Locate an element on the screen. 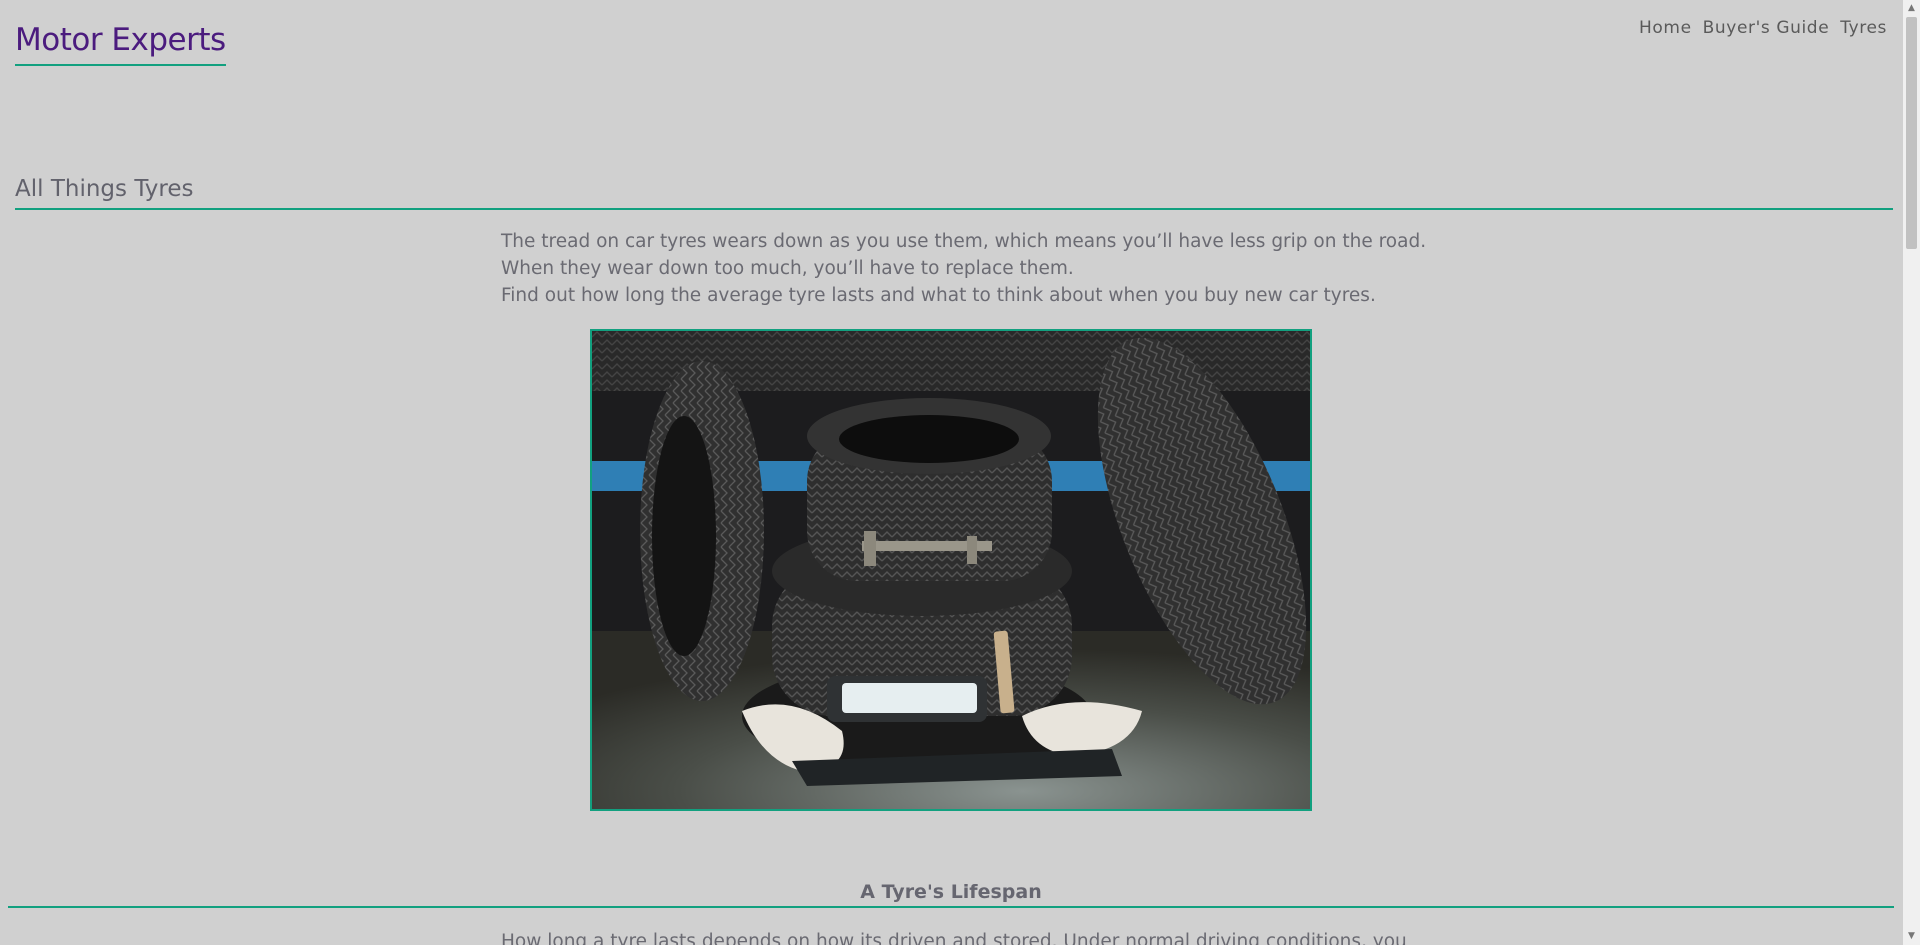  lifespan-heading: A Tyre's Lifespan is located at coordinates (951, 893).